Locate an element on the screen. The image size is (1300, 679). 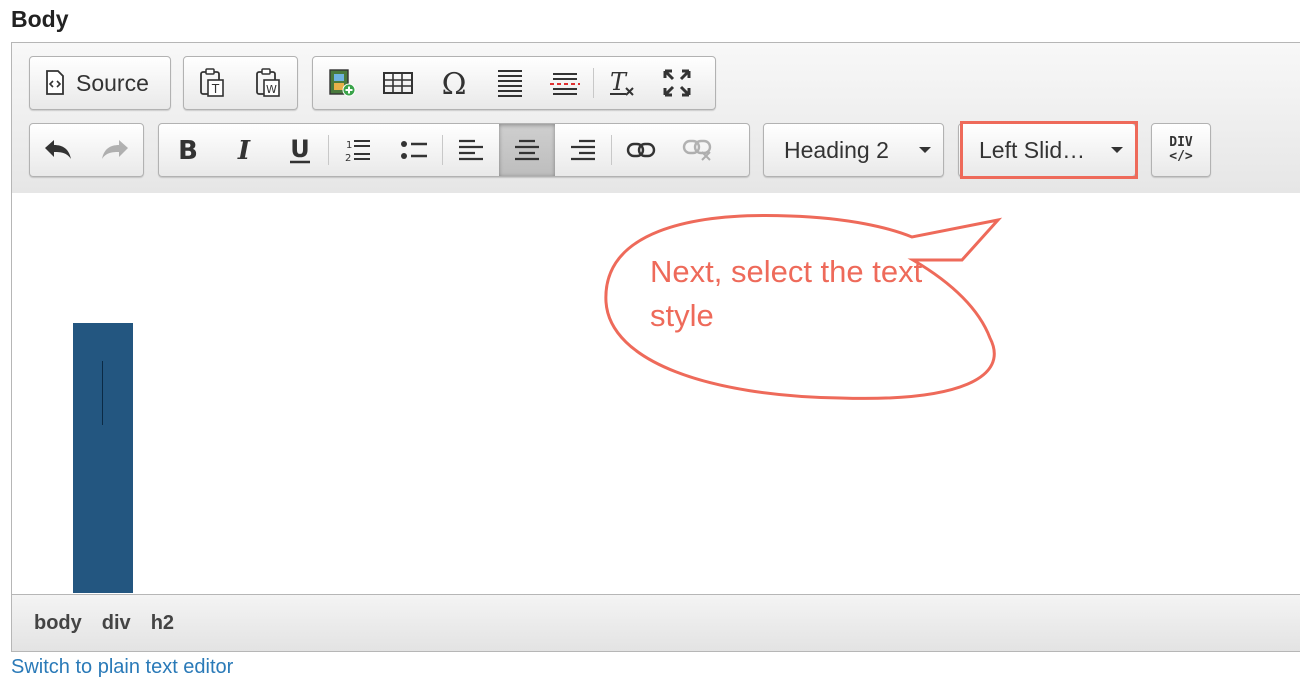
unlink-button is located at coordinates (697, 150).